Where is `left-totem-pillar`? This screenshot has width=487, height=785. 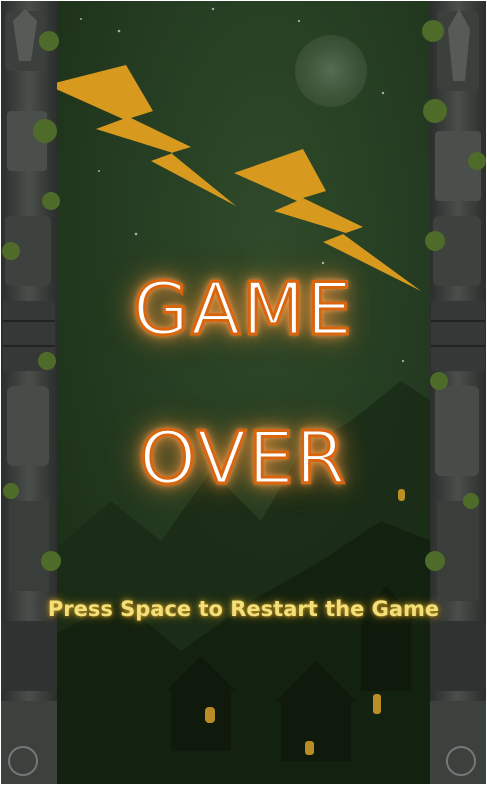 left-totem-pillar is located at coordinates (31, 392).